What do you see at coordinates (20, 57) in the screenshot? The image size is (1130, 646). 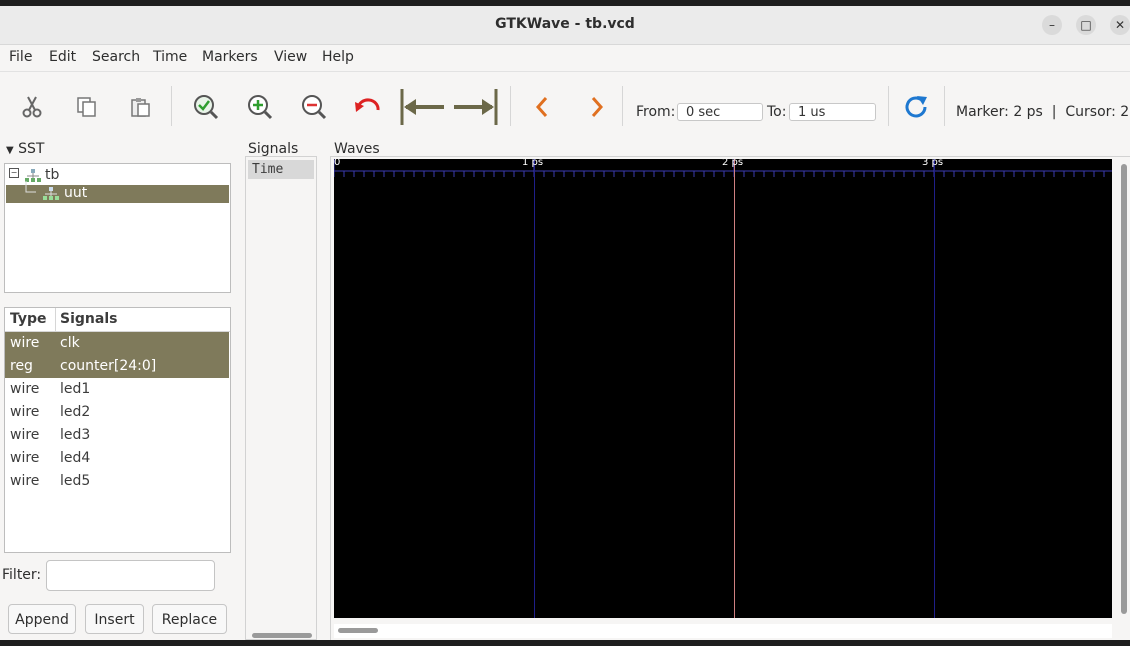 I see `menu-file: File` at bounding box center [20, 57].